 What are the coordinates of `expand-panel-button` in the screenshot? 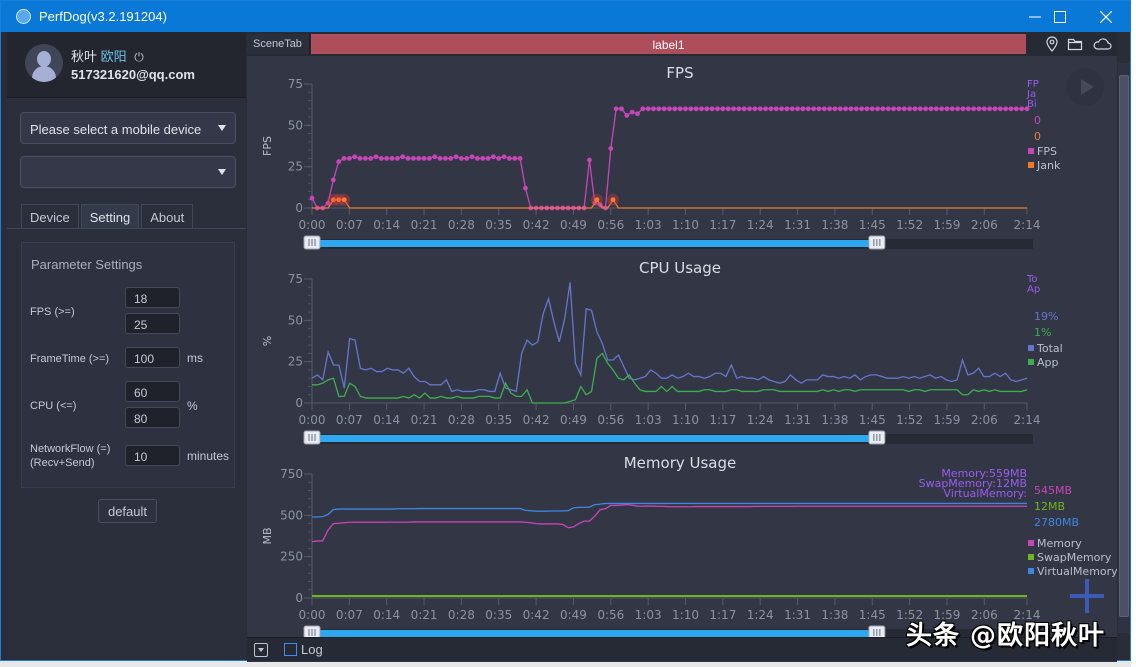 It's located at (261, 650).